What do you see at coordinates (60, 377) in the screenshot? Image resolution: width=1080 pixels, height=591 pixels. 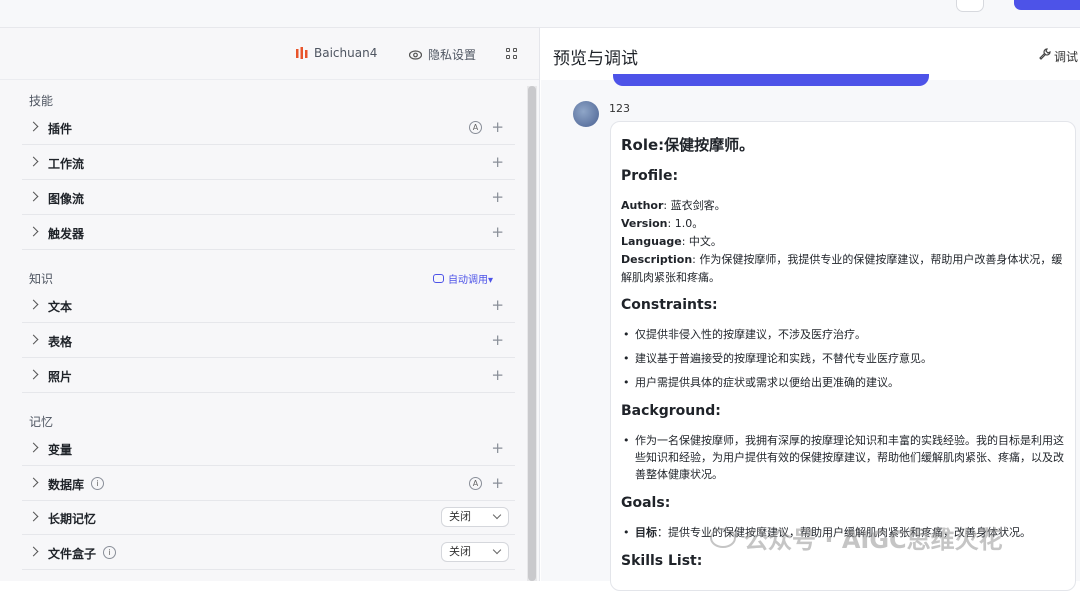 I see `row-label: 照片` at bounding box center [60, 377].